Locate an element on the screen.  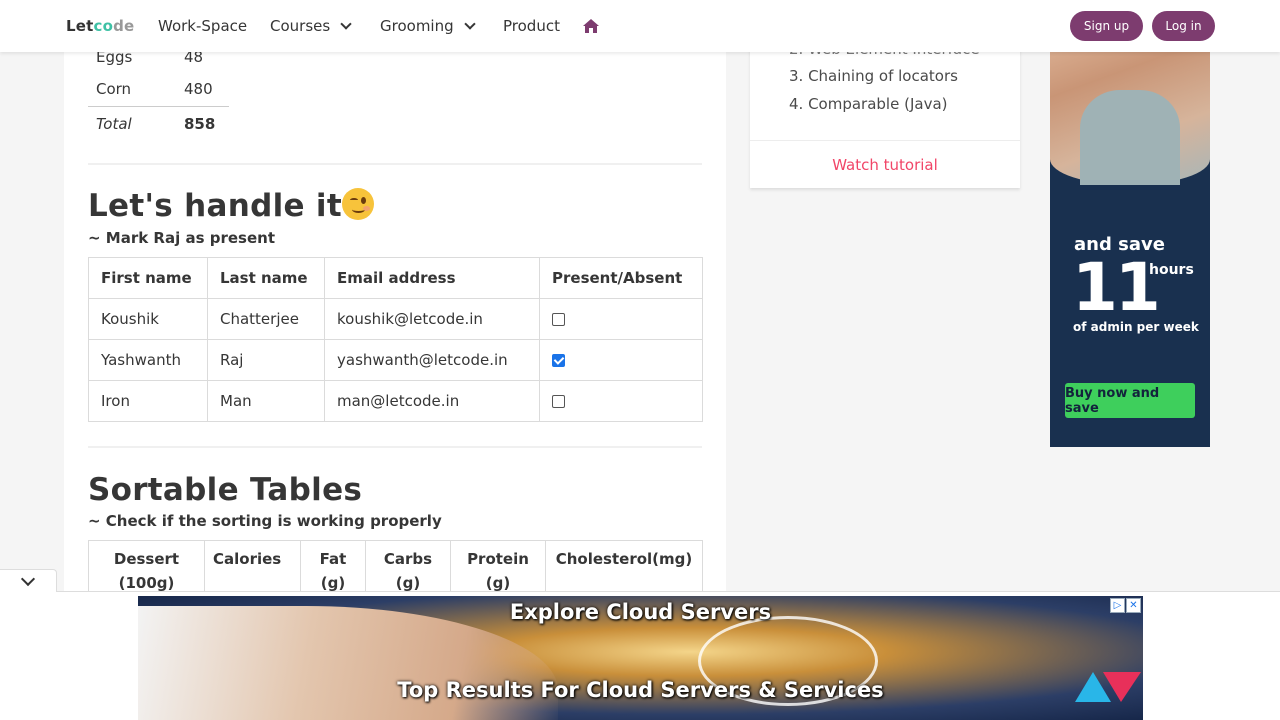
logo-part: c is located at coordinates (98, 26).